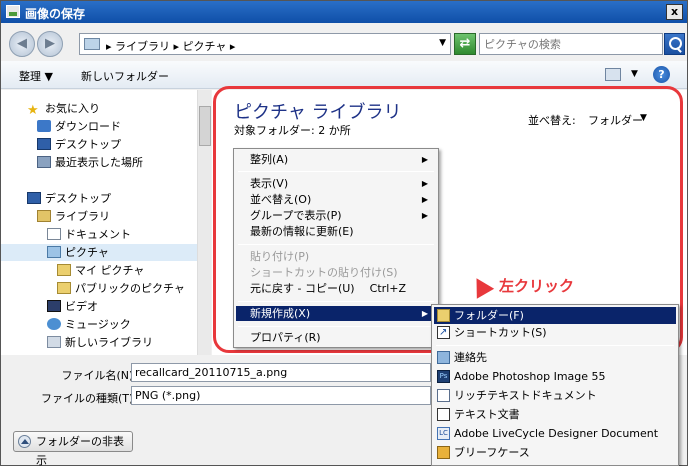  Describe the element at coordinates (50, 44) in the screenshot. I see `forward-button: ▶` at that location.